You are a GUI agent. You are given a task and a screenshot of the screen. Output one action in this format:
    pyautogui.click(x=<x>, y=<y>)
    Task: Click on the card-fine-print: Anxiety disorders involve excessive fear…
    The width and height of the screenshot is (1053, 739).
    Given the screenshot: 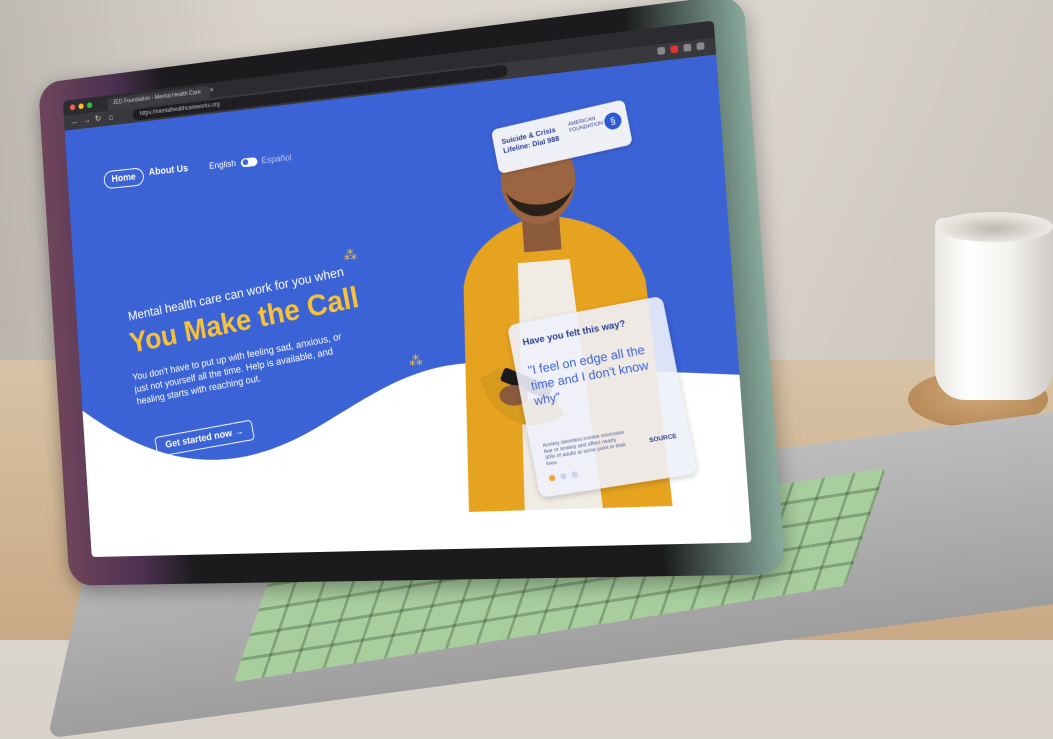 What is the action you would take?
    pyautogui.click(x=584, y=448)
    